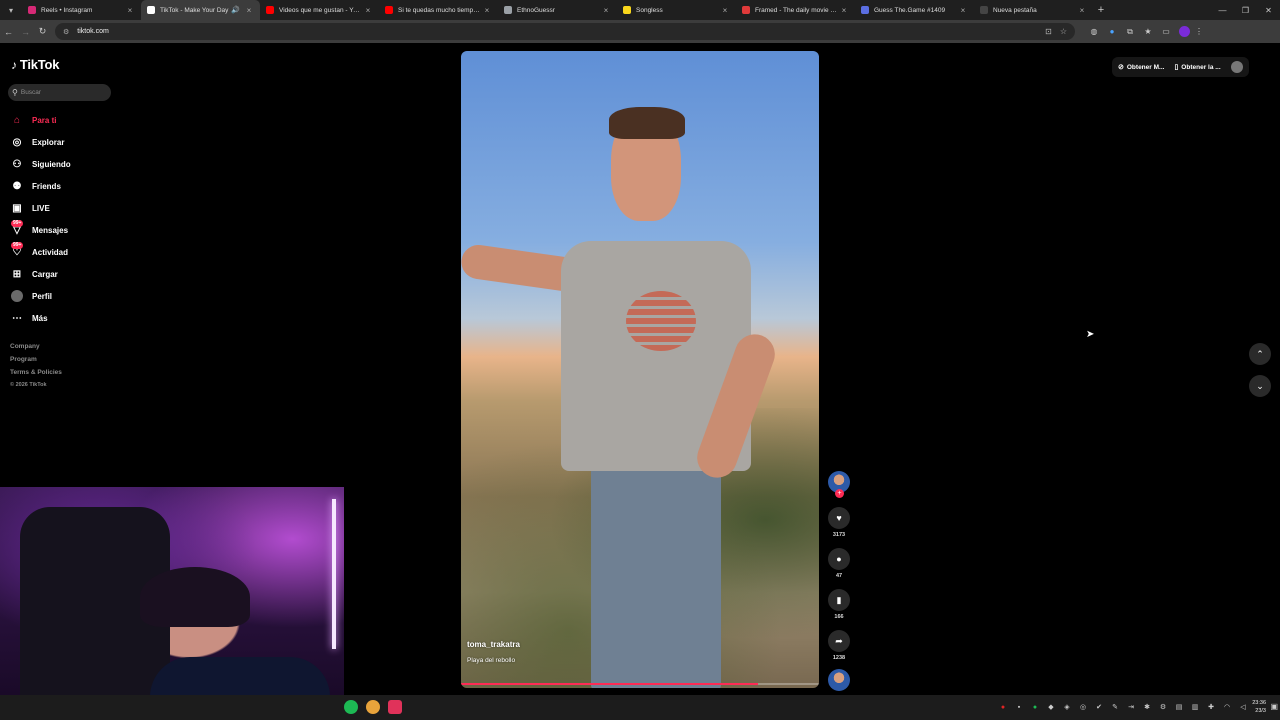 Image resolution: width=1280 pixels, height=720 pixels. Describe the element at coordinates (25, 31) in the screenshot. I see `forward-icon: →` at that location.